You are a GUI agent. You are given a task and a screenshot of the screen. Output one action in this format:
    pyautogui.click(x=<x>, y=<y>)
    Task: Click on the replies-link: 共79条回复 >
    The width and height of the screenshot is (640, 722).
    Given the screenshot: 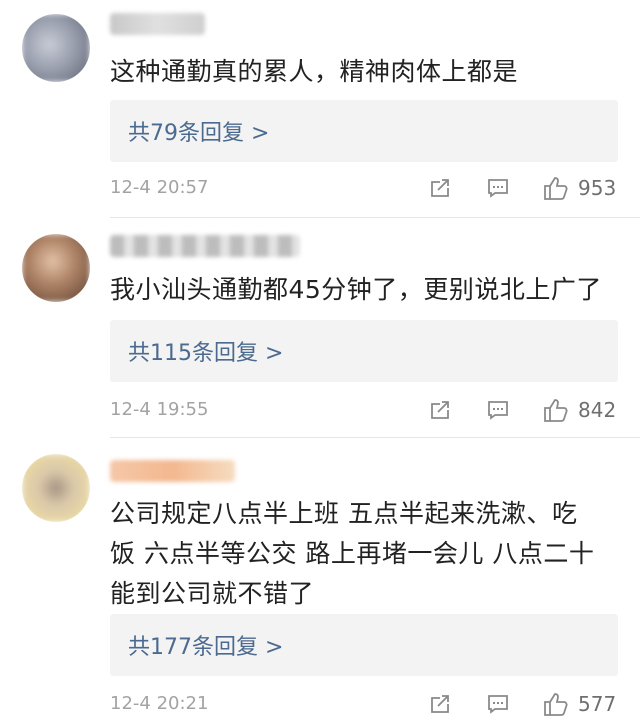 What is the action you would take?
    pyautogui.click(x=364, y=131)
    